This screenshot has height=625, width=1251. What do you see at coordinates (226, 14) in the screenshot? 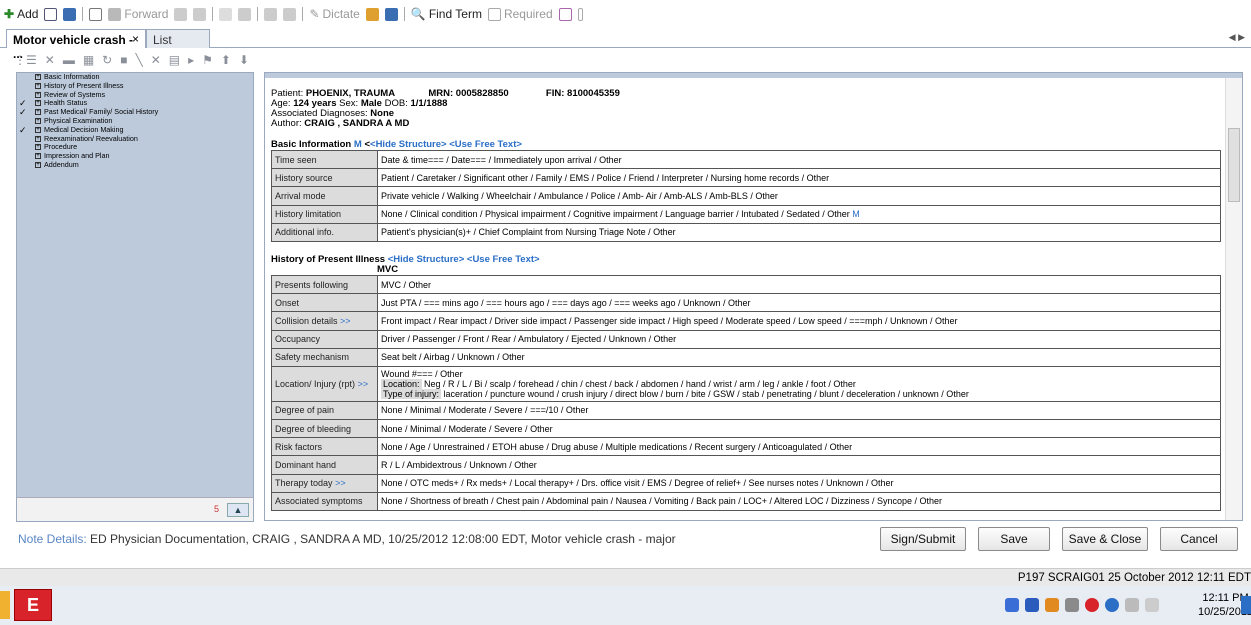
I see `fraction-icon` at bounding box center [226, 14].